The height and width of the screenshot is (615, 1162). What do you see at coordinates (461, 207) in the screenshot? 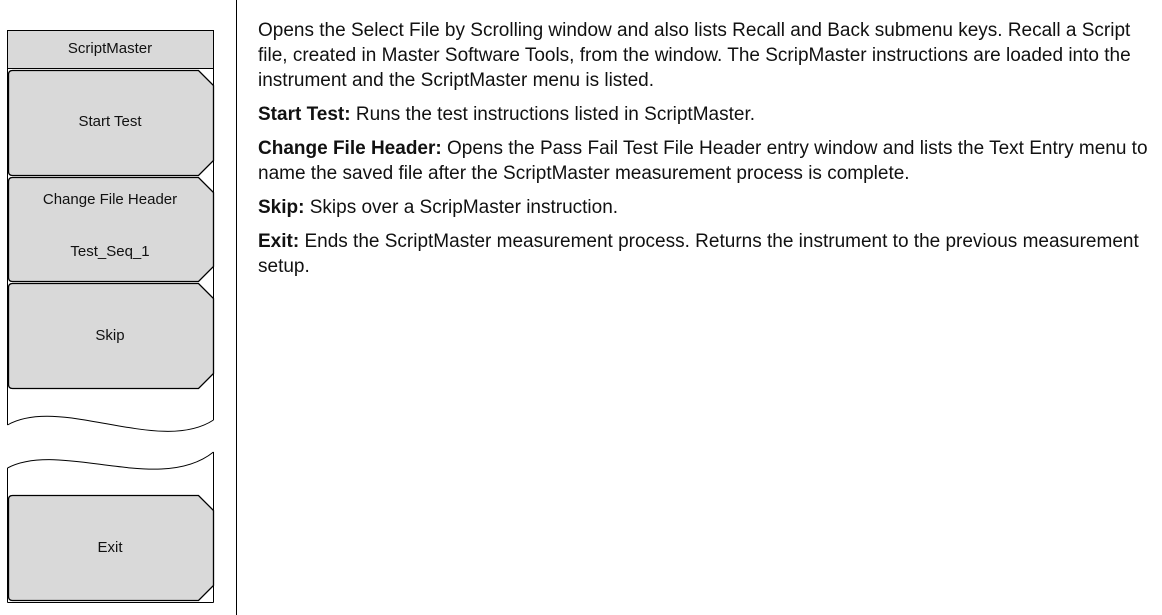
I see `skip-text: Skips over a ScripMaster instruction.` at bounding box center [461, 207].